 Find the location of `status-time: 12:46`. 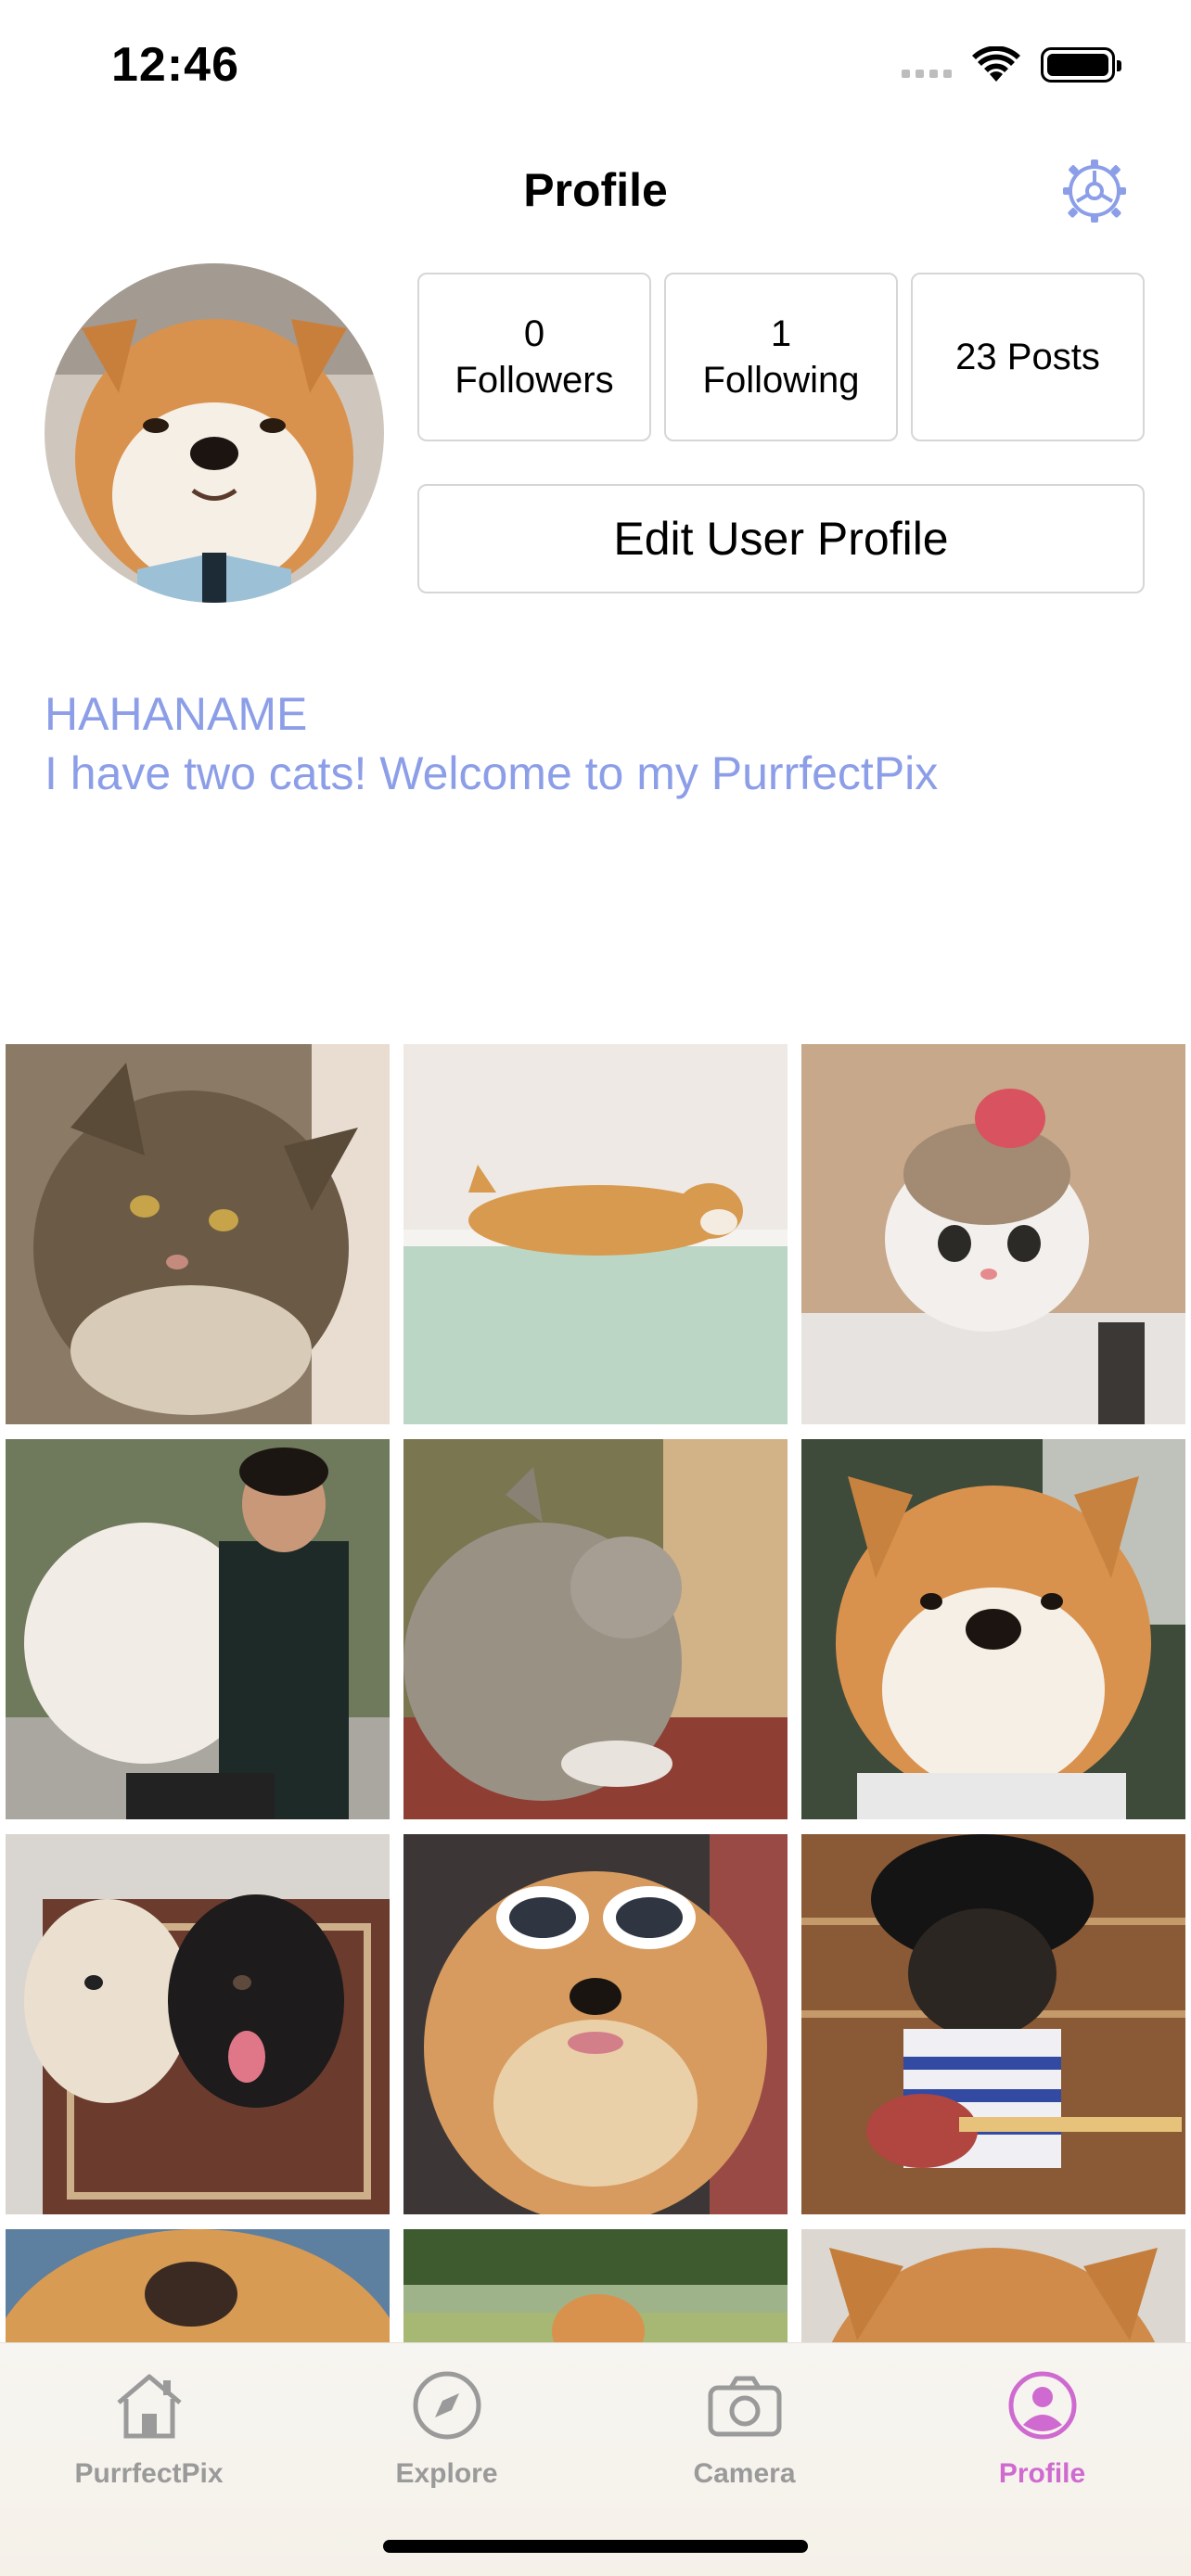

status-time: 12:46 is located at coordinates (175, 65).